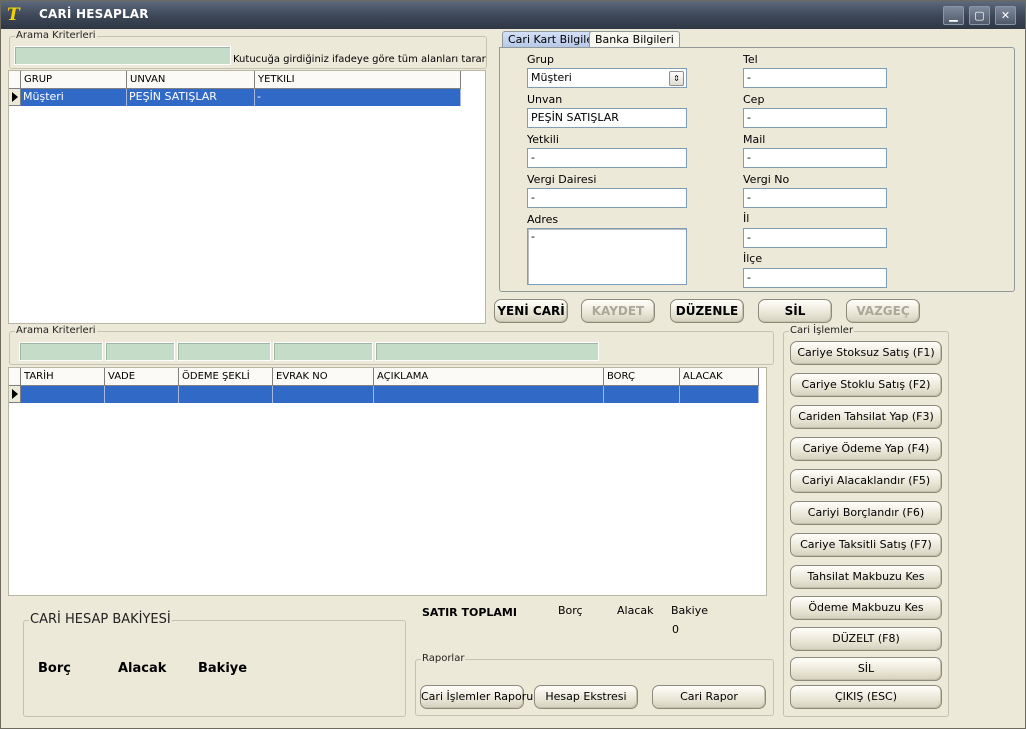 This screenshot has width=1026, height=729. What do you see at coordinates (469, 612) in the screenshot?
I see `satir-toplami-title: SATIR TOPLAMI` at bounding box center [469, 612].